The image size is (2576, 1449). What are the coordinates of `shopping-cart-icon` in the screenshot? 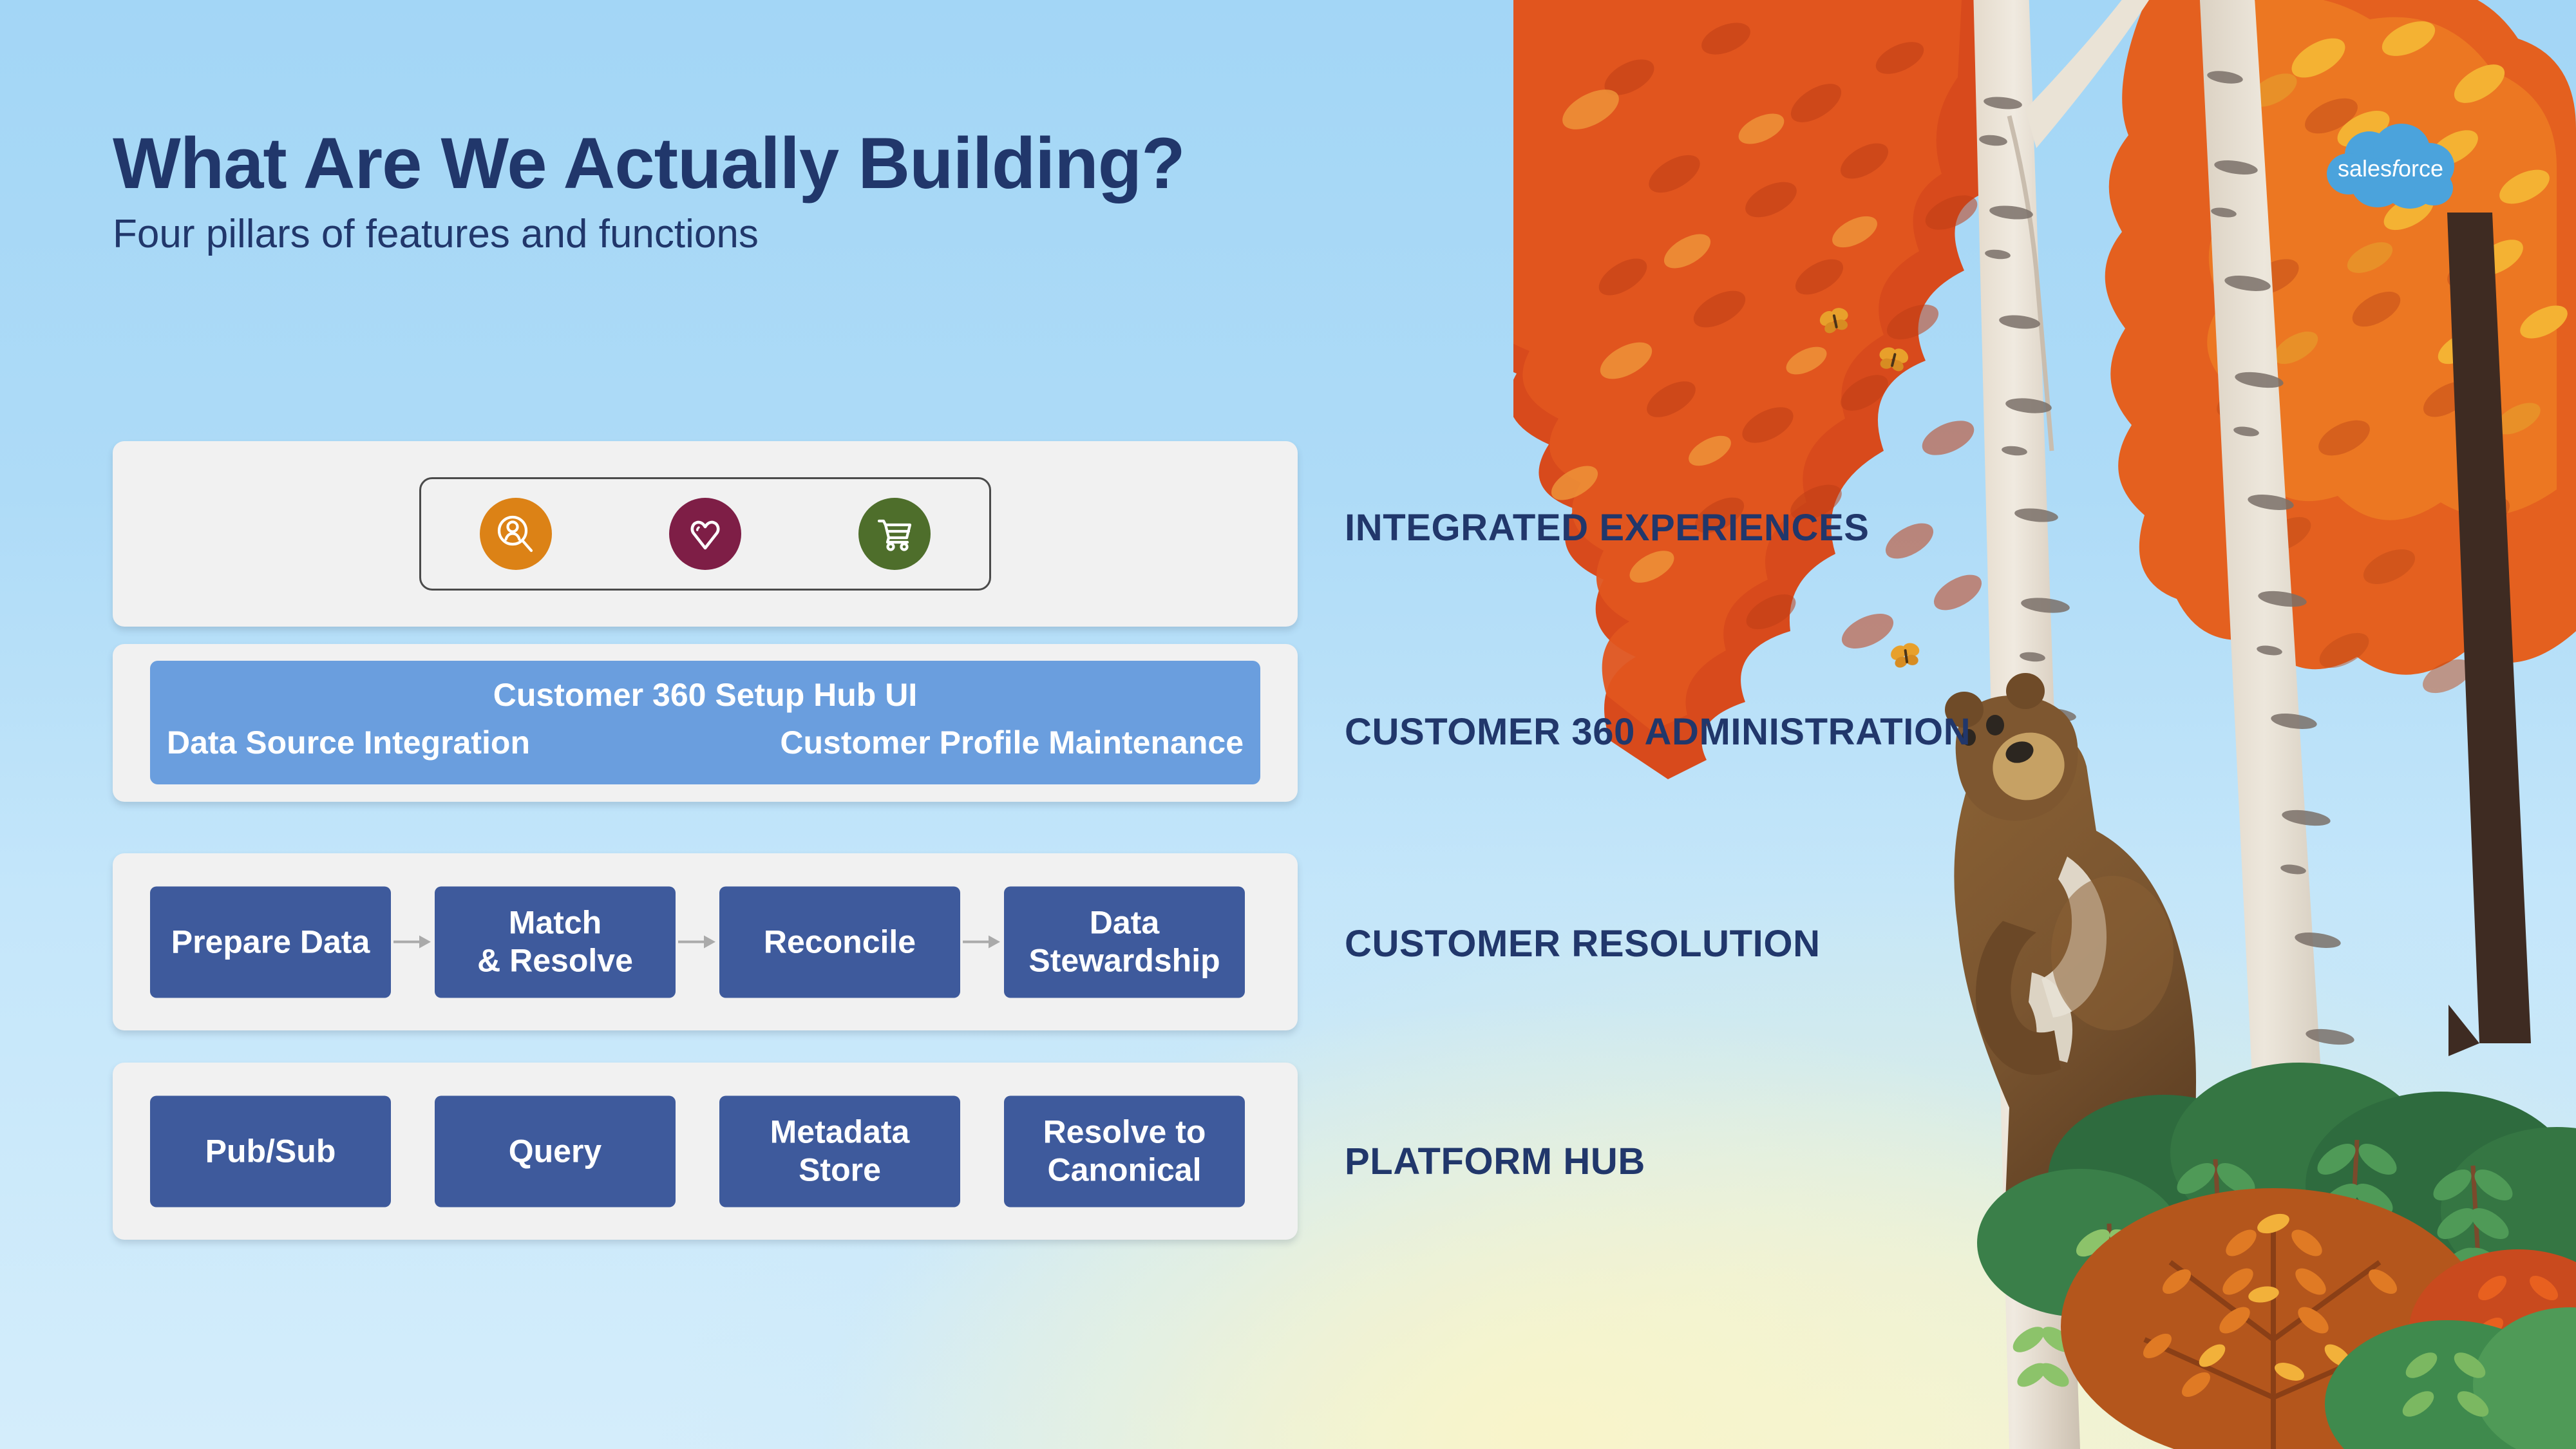 It's located at (894, 534).